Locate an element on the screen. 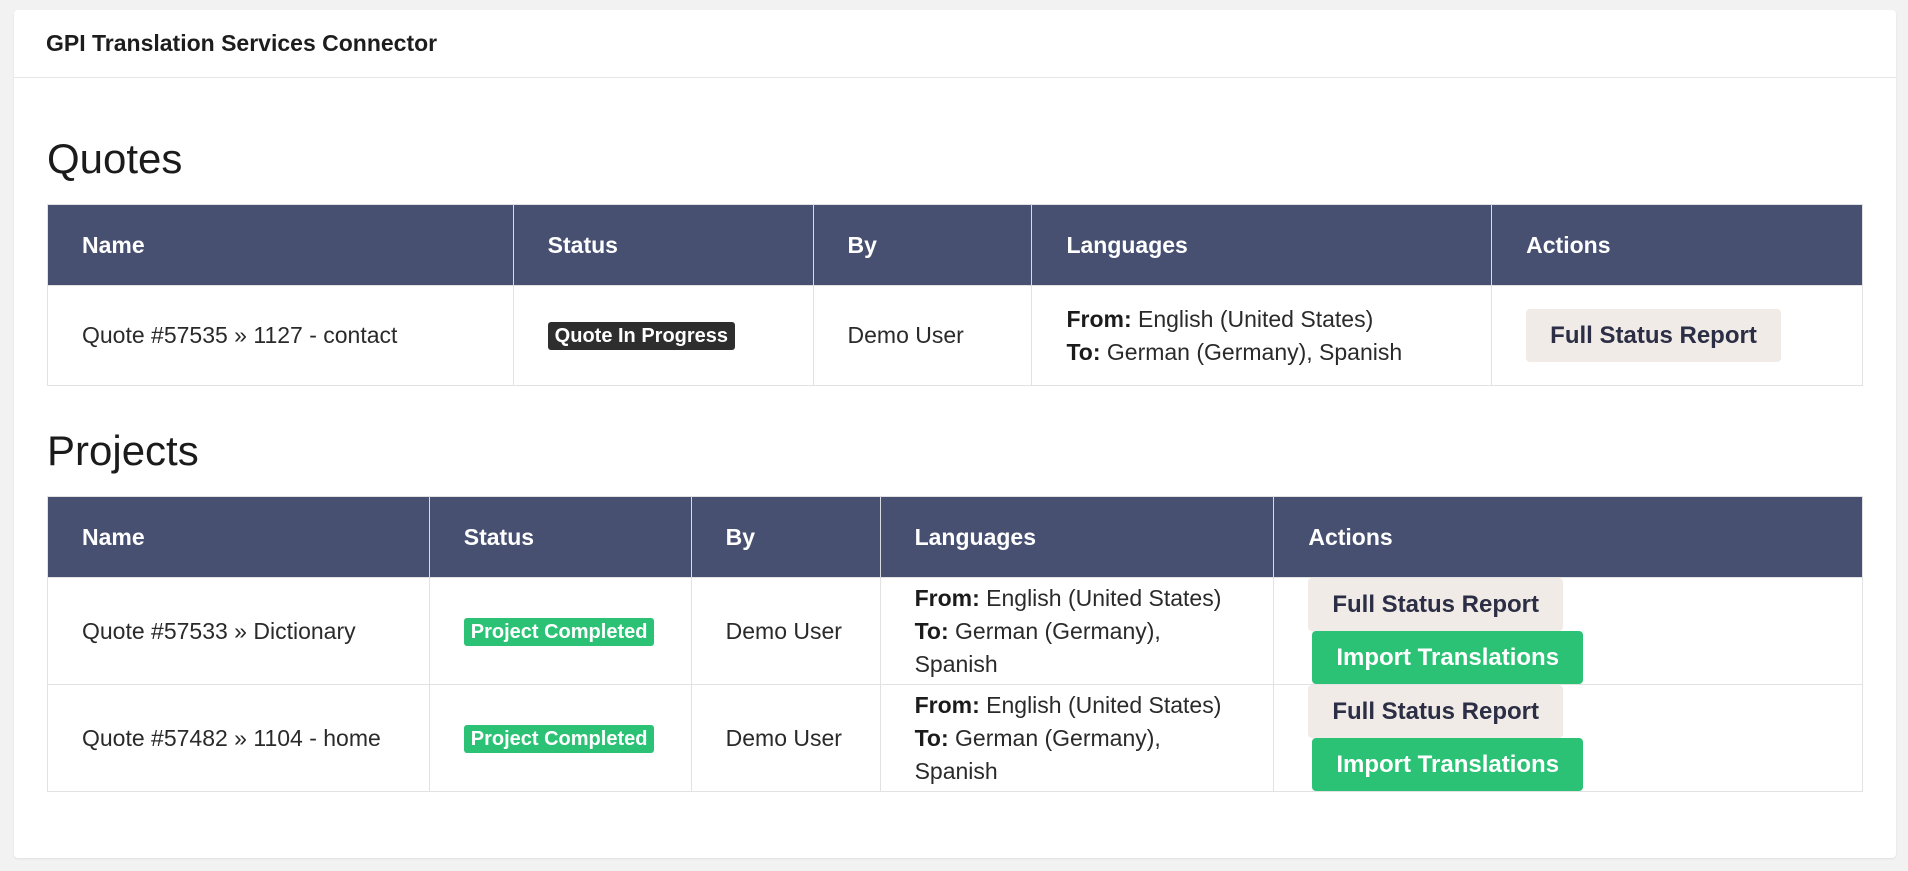 The image size is (1908, 871). quotes-heading: Quotes is located at coordinates (115, 158).